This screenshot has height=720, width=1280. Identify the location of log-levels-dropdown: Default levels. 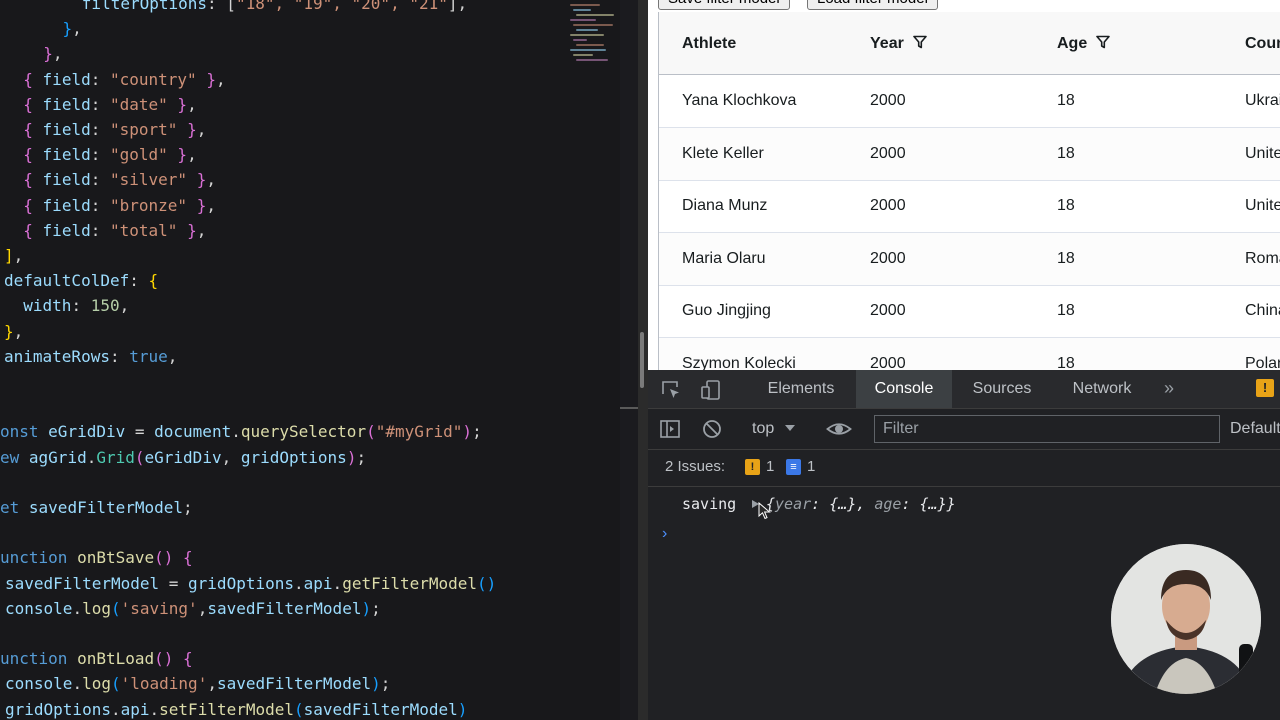
(1255, 429).